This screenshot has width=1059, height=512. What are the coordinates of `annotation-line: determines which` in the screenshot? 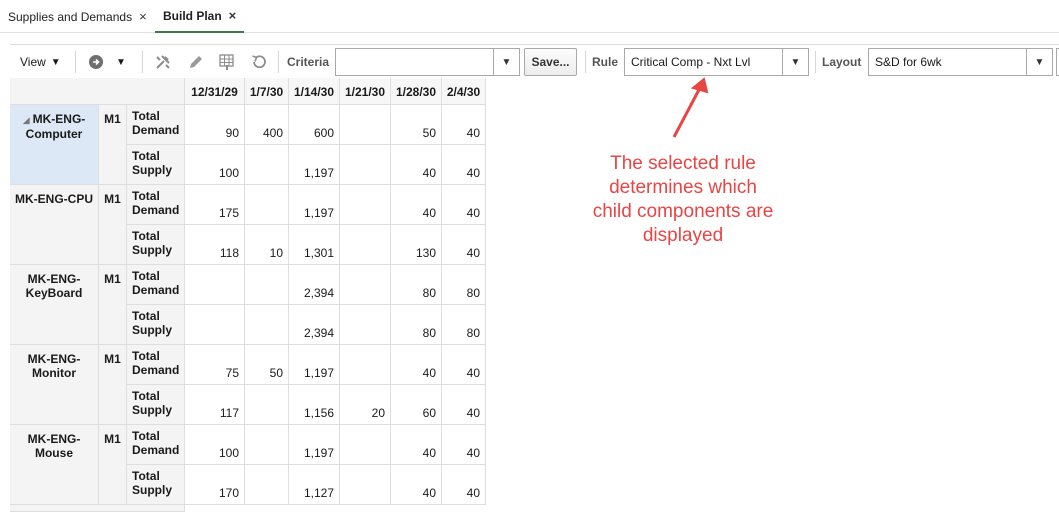 It's located at (683, 187).